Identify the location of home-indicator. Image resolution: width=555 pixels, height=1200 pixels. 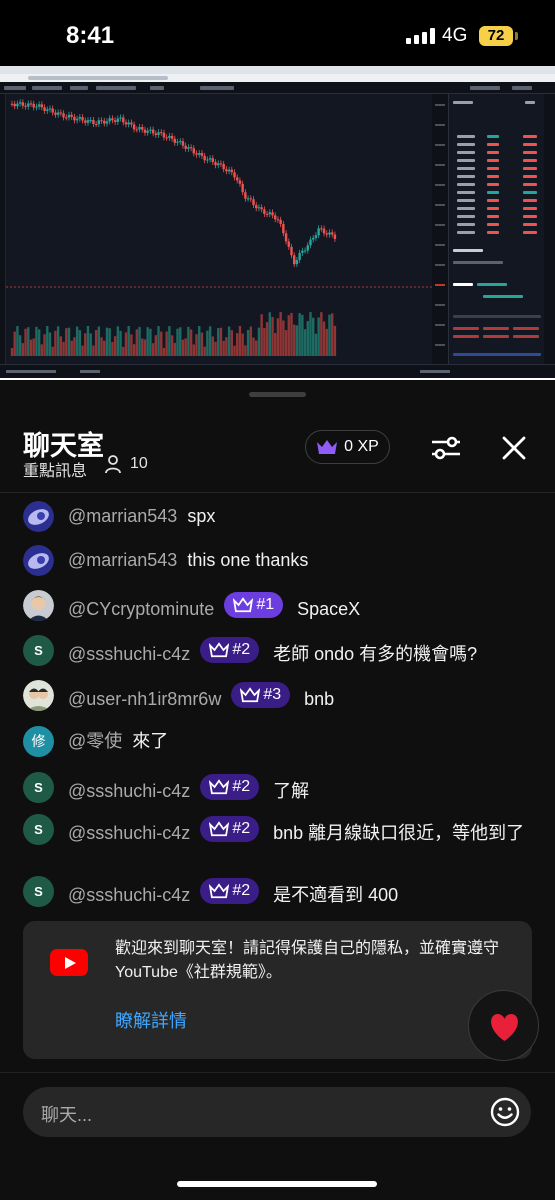
(277, 1184).